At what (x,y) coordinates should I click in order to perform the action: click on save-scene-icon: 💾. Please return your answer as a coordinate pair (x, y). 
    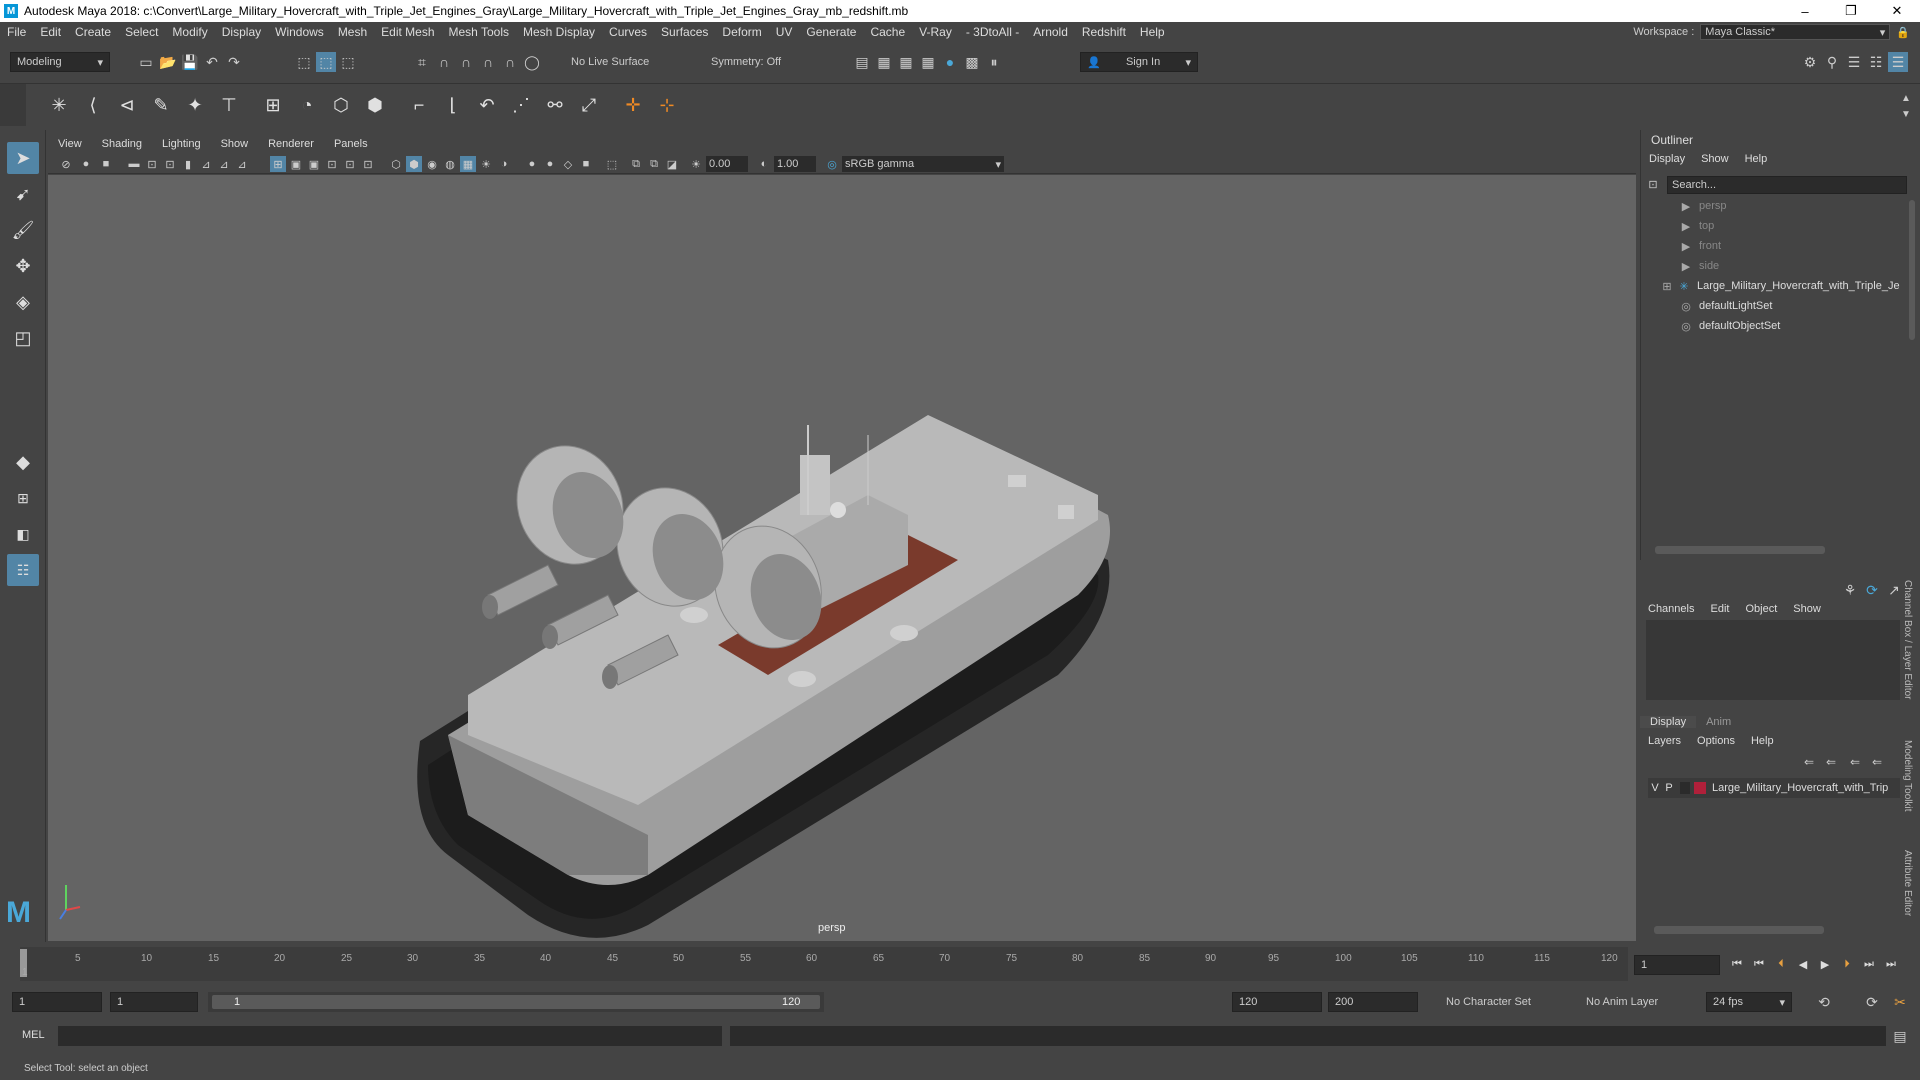
    Looking at the image, I should click on (190, 62).